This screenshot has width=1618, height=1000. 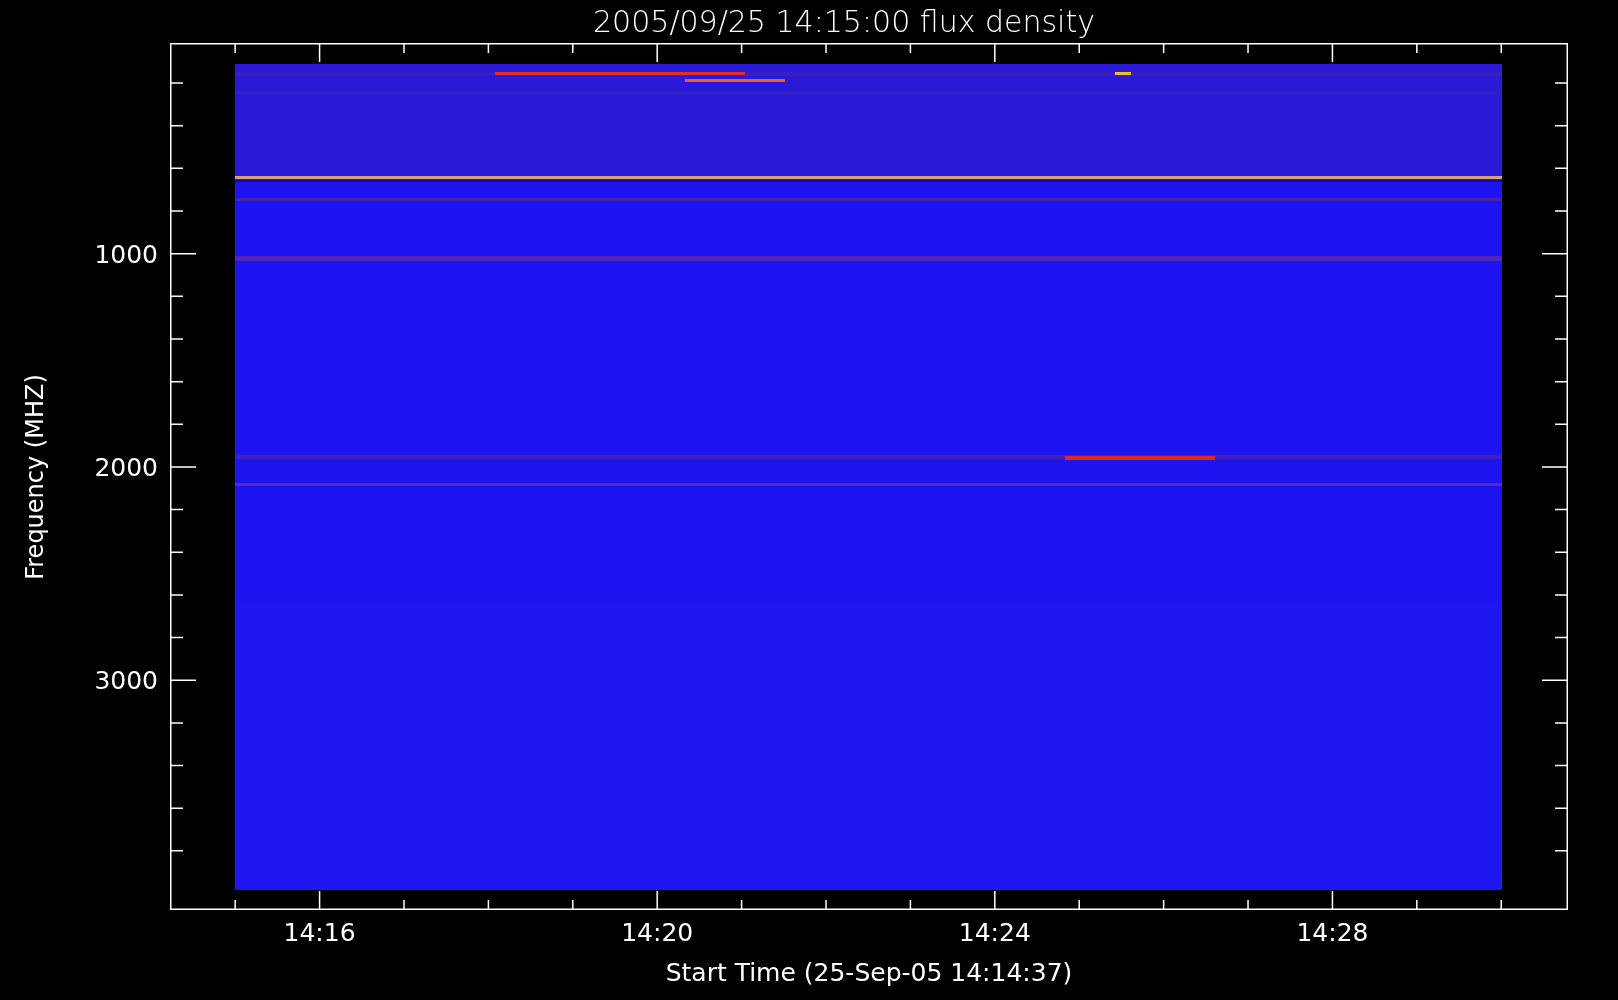 What do you see at coordinates (126, 254) in the screenshot?
I see `y-tick-label: 1000` at bounding box center [126, 254].